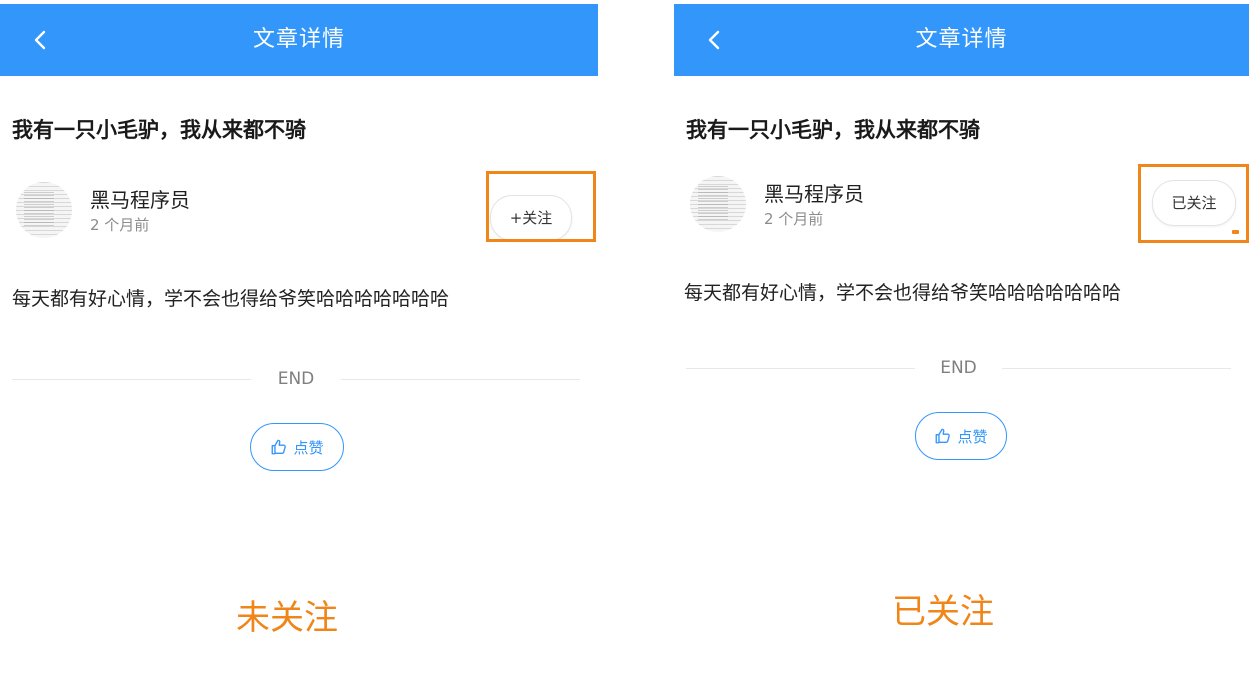 The height and width of the screenshot is (692, 1249). I want to click on highlight-box, so click(541, 206).